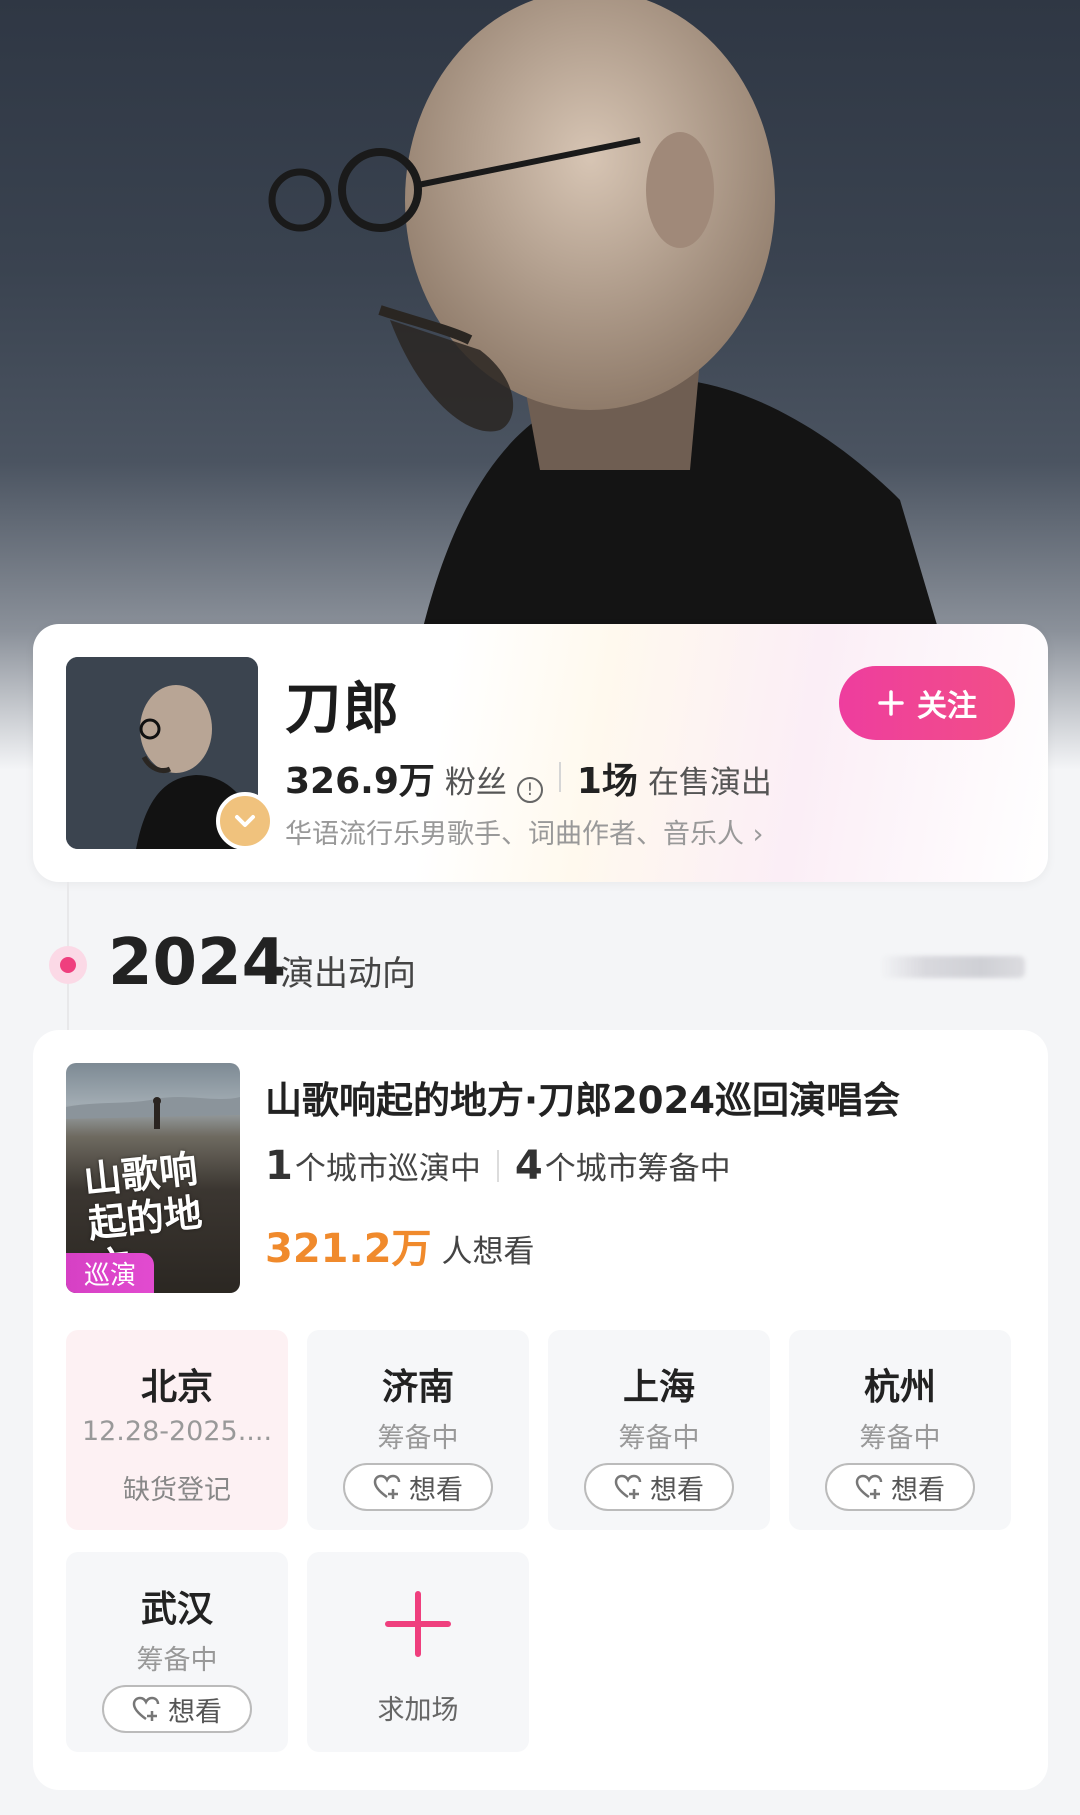 The width and height of the screenshot is (1080, 1815). I want to click on fans-label: 粉丝, so click(475, 783).